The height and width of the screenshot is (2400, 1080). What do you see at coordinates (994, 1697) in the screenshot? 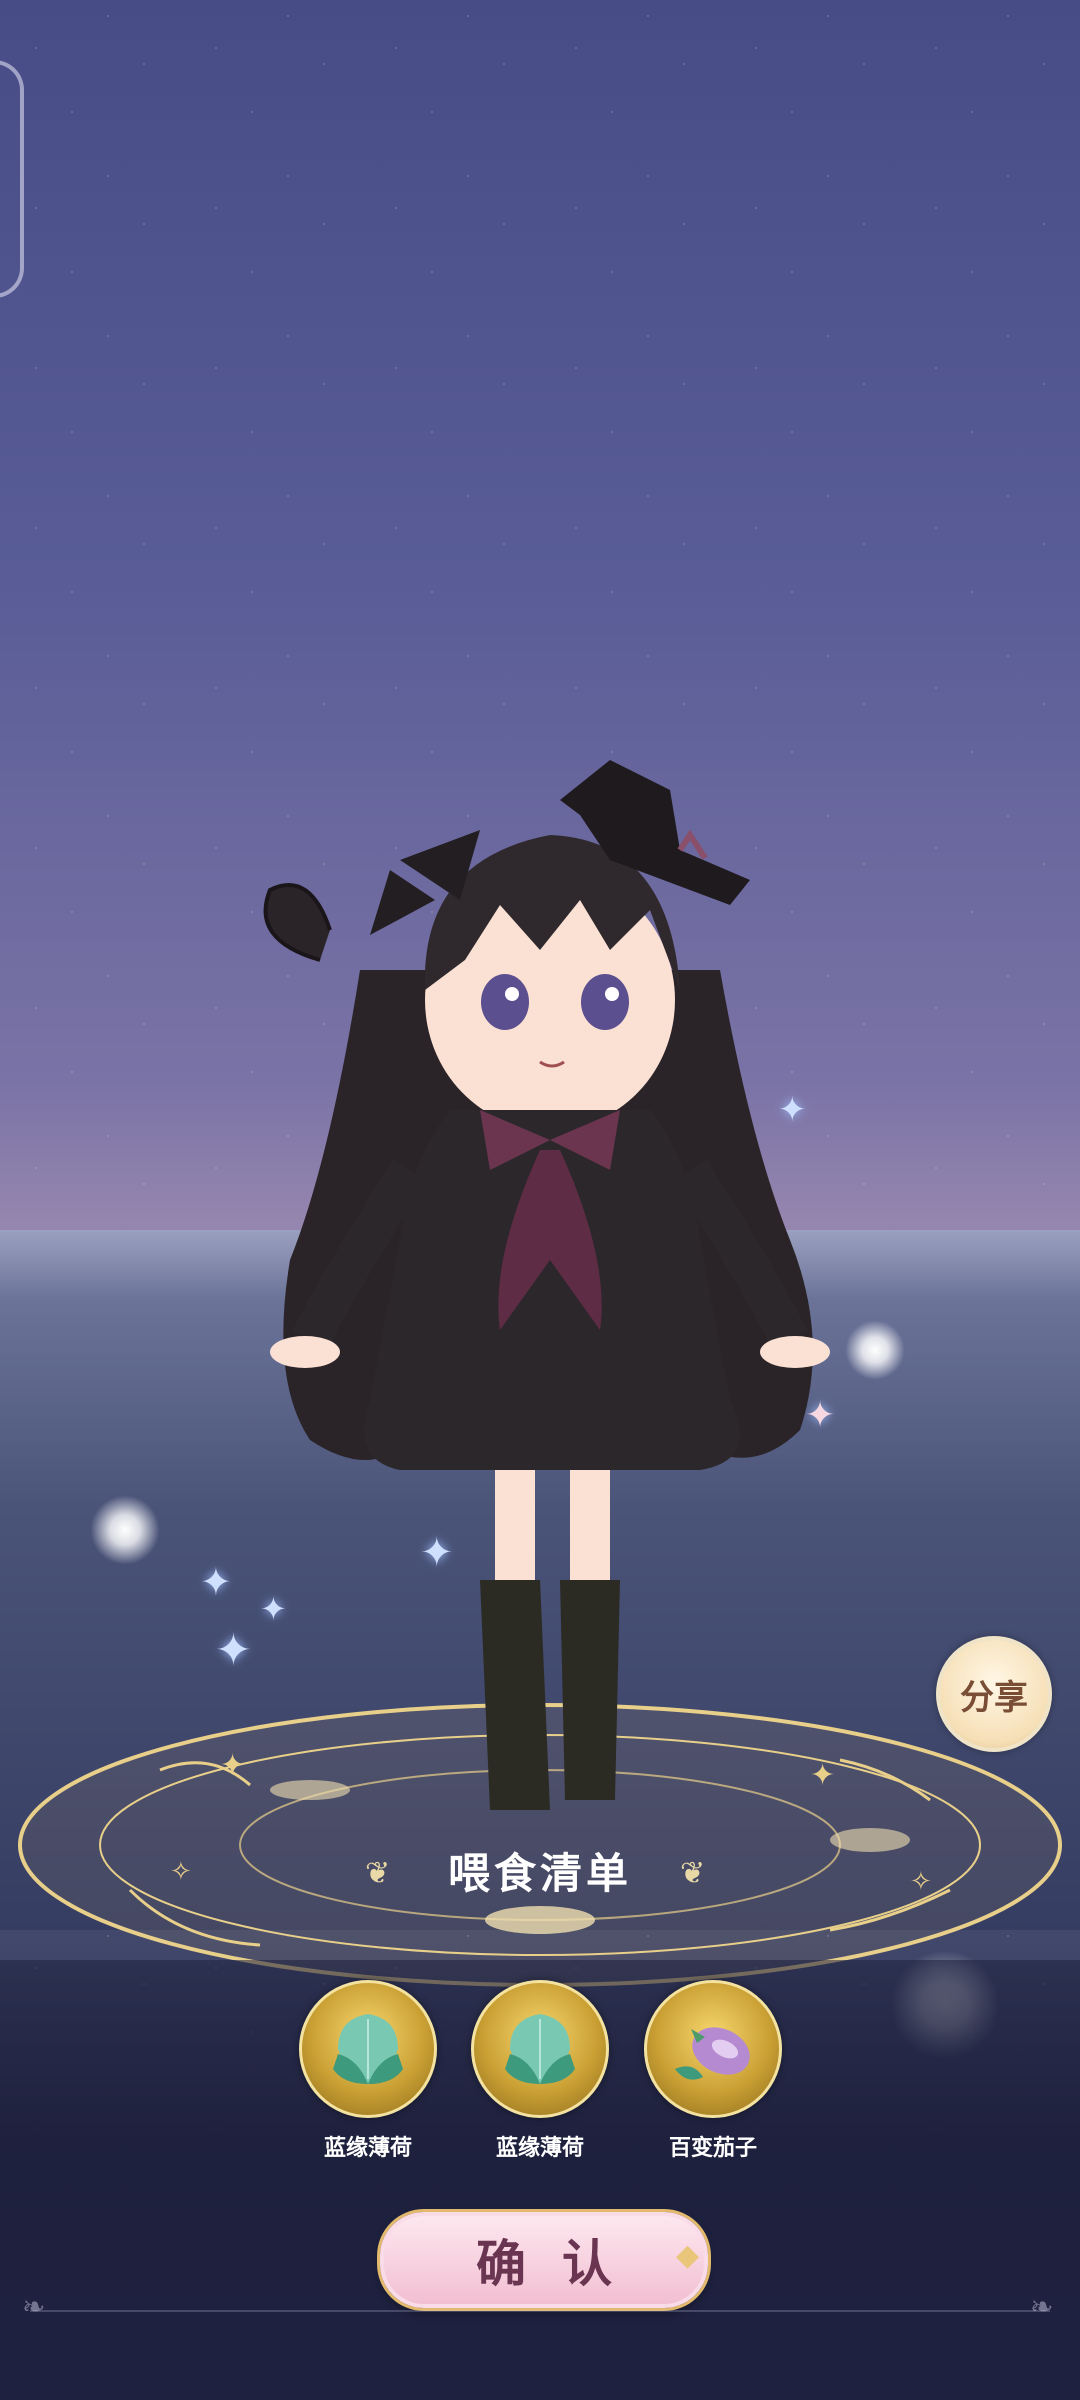
I see `share-label: 分享` at bounding box center [994, 1697].